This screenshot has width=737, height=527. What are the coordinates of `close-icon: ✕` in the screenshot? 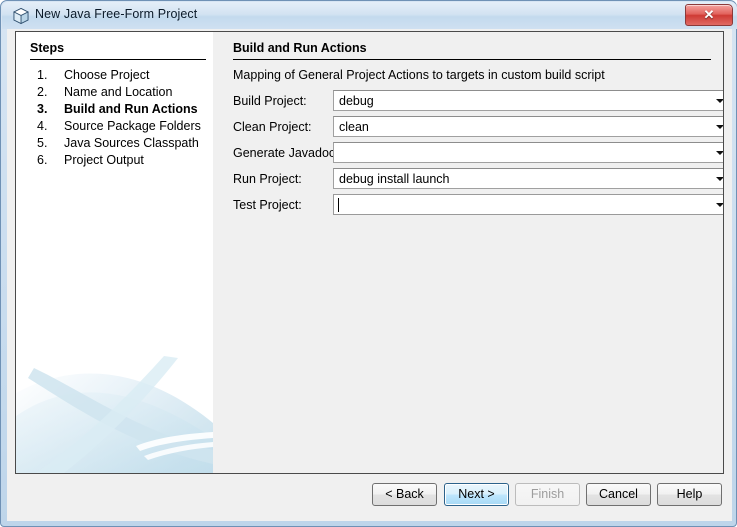 It's located at (709, 14).